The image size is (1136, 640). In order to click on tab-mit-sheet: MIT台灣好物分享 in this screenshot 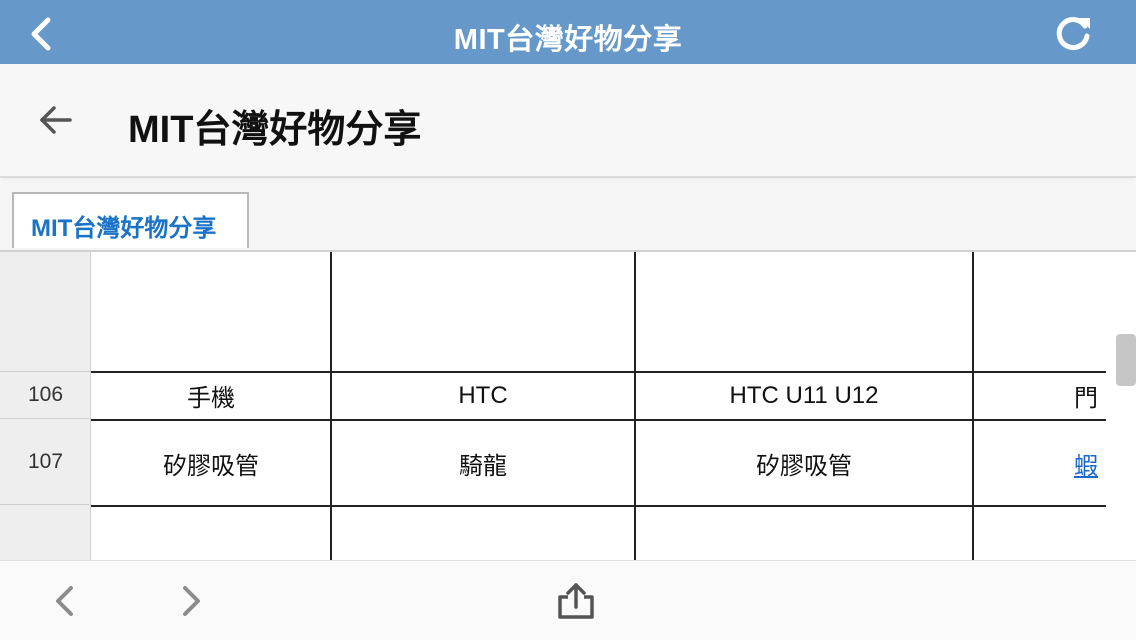, I will do `click(130, 220)`.